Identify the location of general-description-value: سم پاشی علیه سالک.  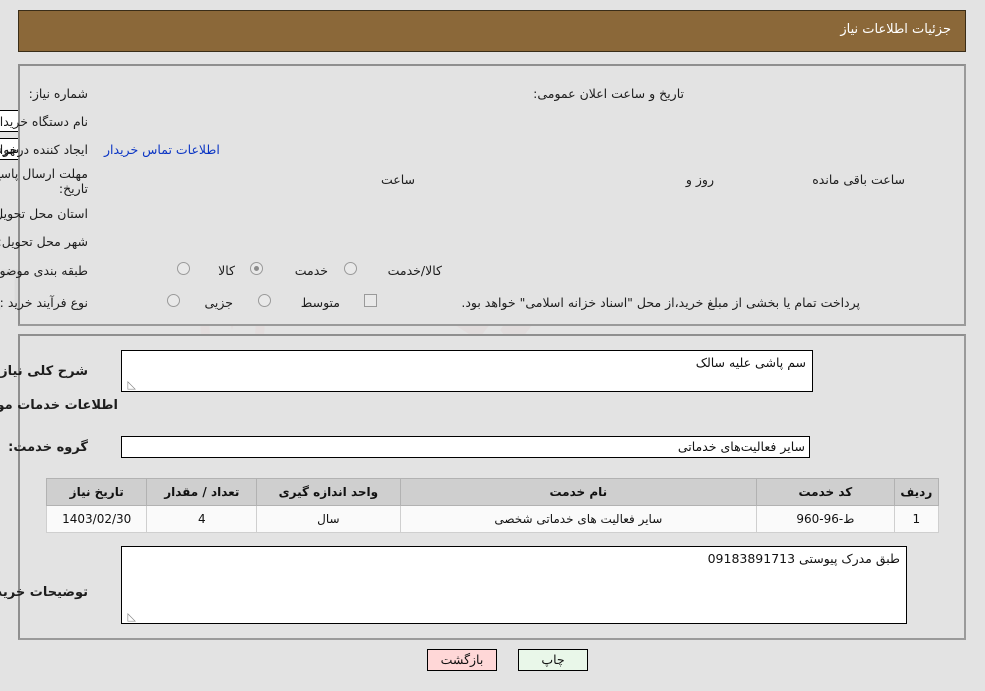
(750, 362).